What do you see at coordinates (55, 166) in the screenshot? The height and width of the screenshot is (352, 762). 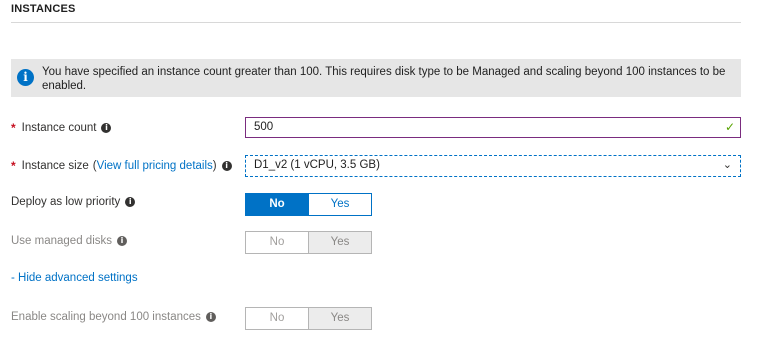 I see `instance-size-label-text: Instance size` at bounding box center [55, 166].